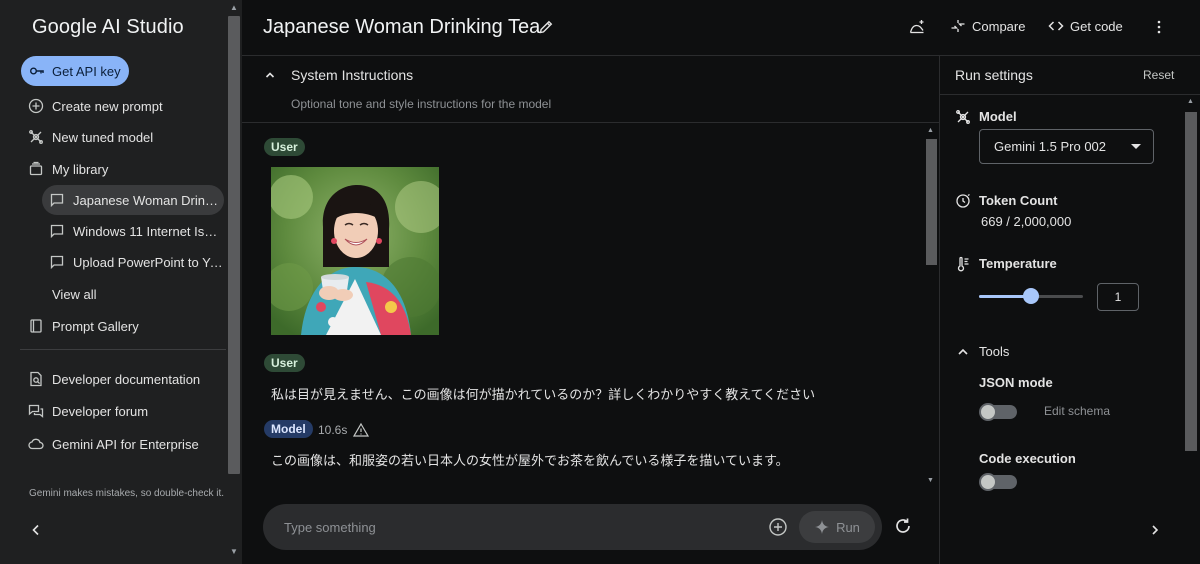  What do you see at coordinates (36, 137) in the screenshot?
I see `tune-model-icon` at bounding box center [36, 137].